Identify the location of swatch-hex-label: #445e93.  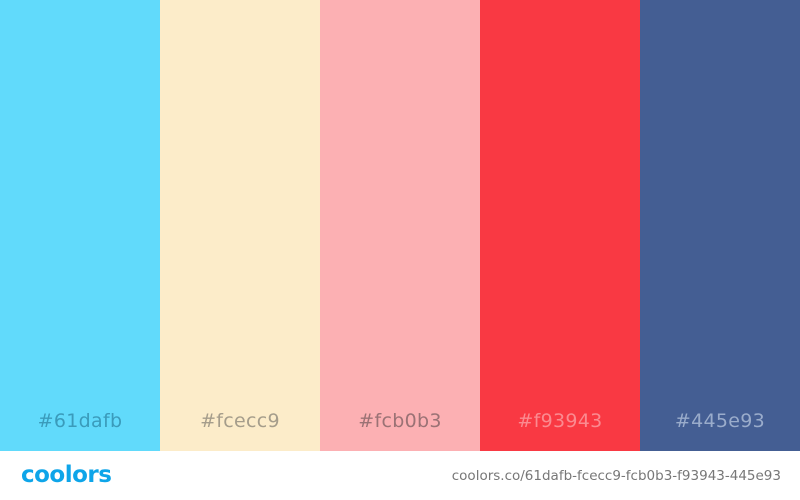
(720, 421).